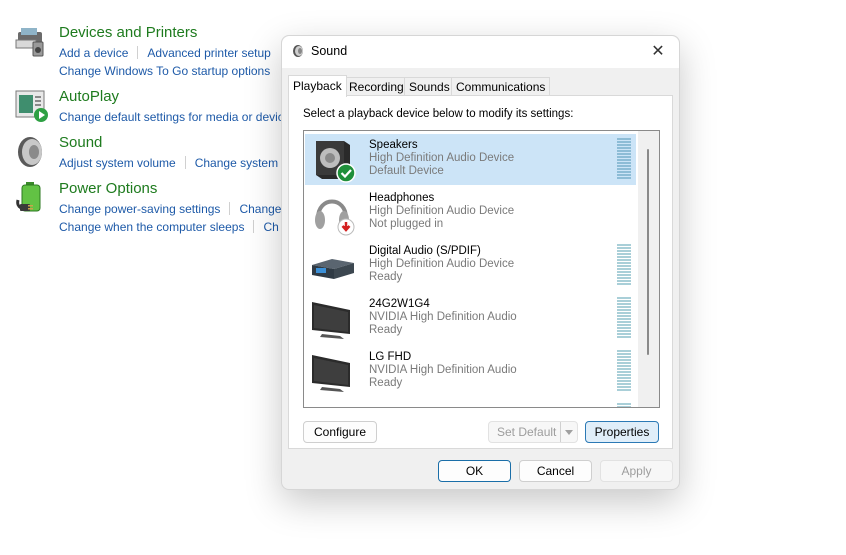 This screenshot has width=846, height=555. I want to click on cancel-button: Cancel, so click(555, 471).